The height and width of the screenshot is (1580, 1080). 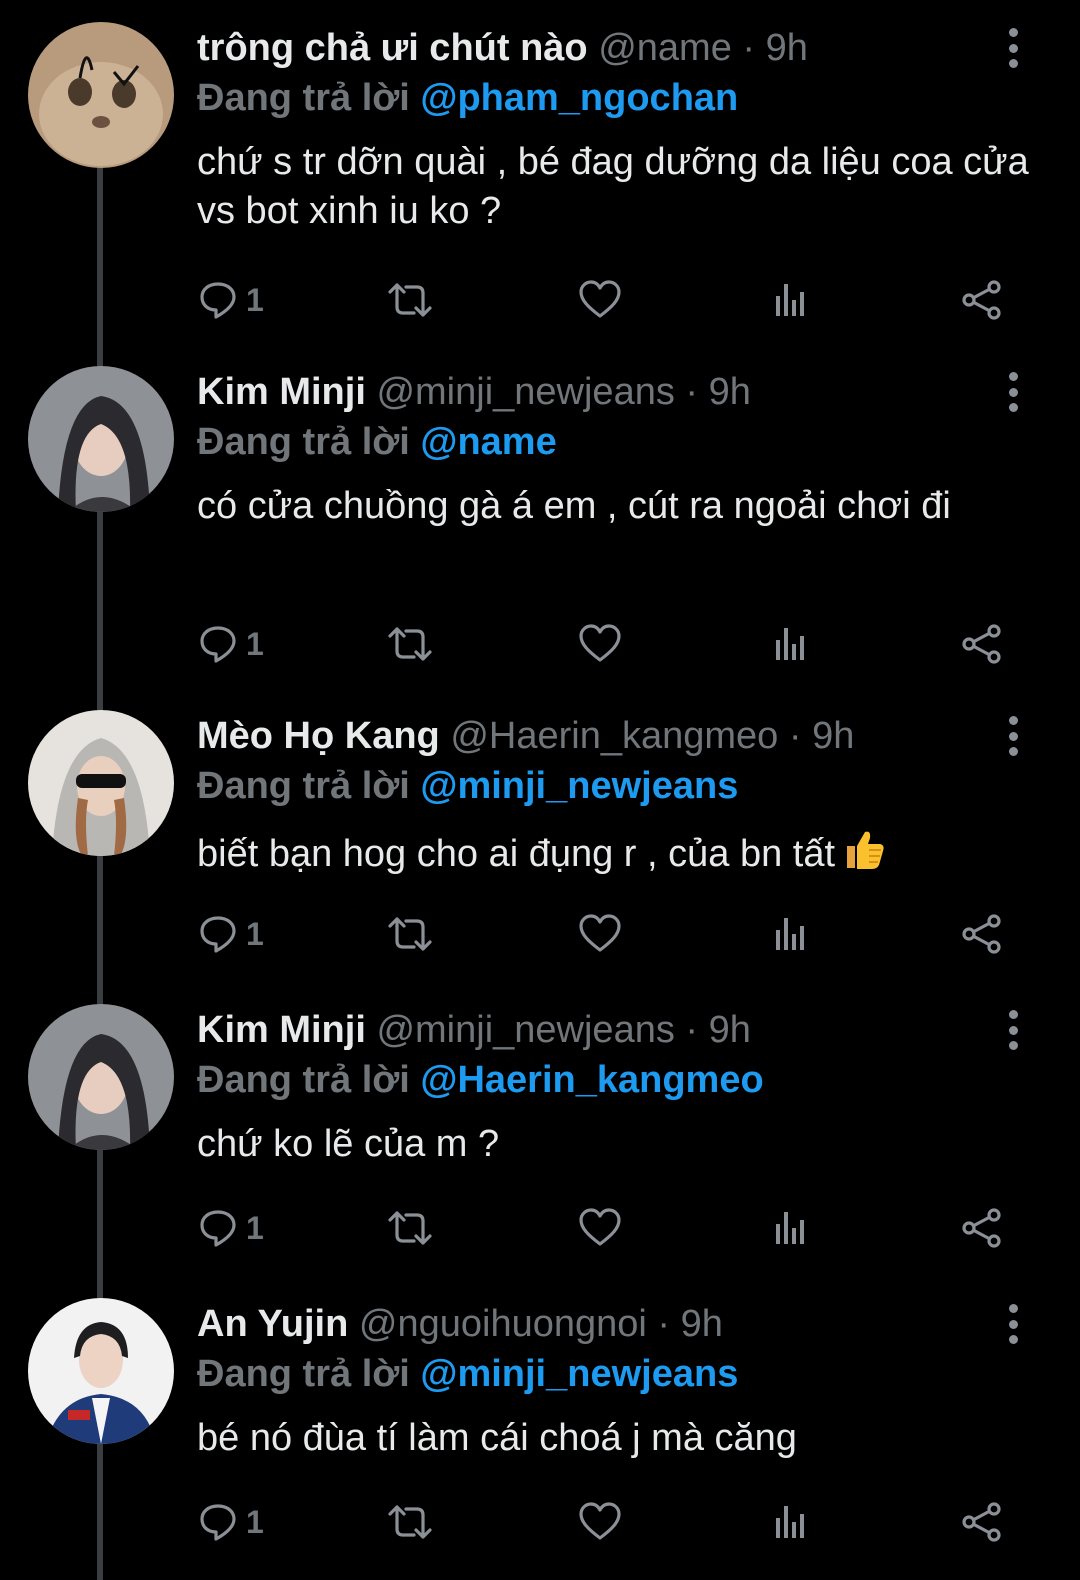 I want to click on cat-avatar-icon, so click(x=101, y=95).